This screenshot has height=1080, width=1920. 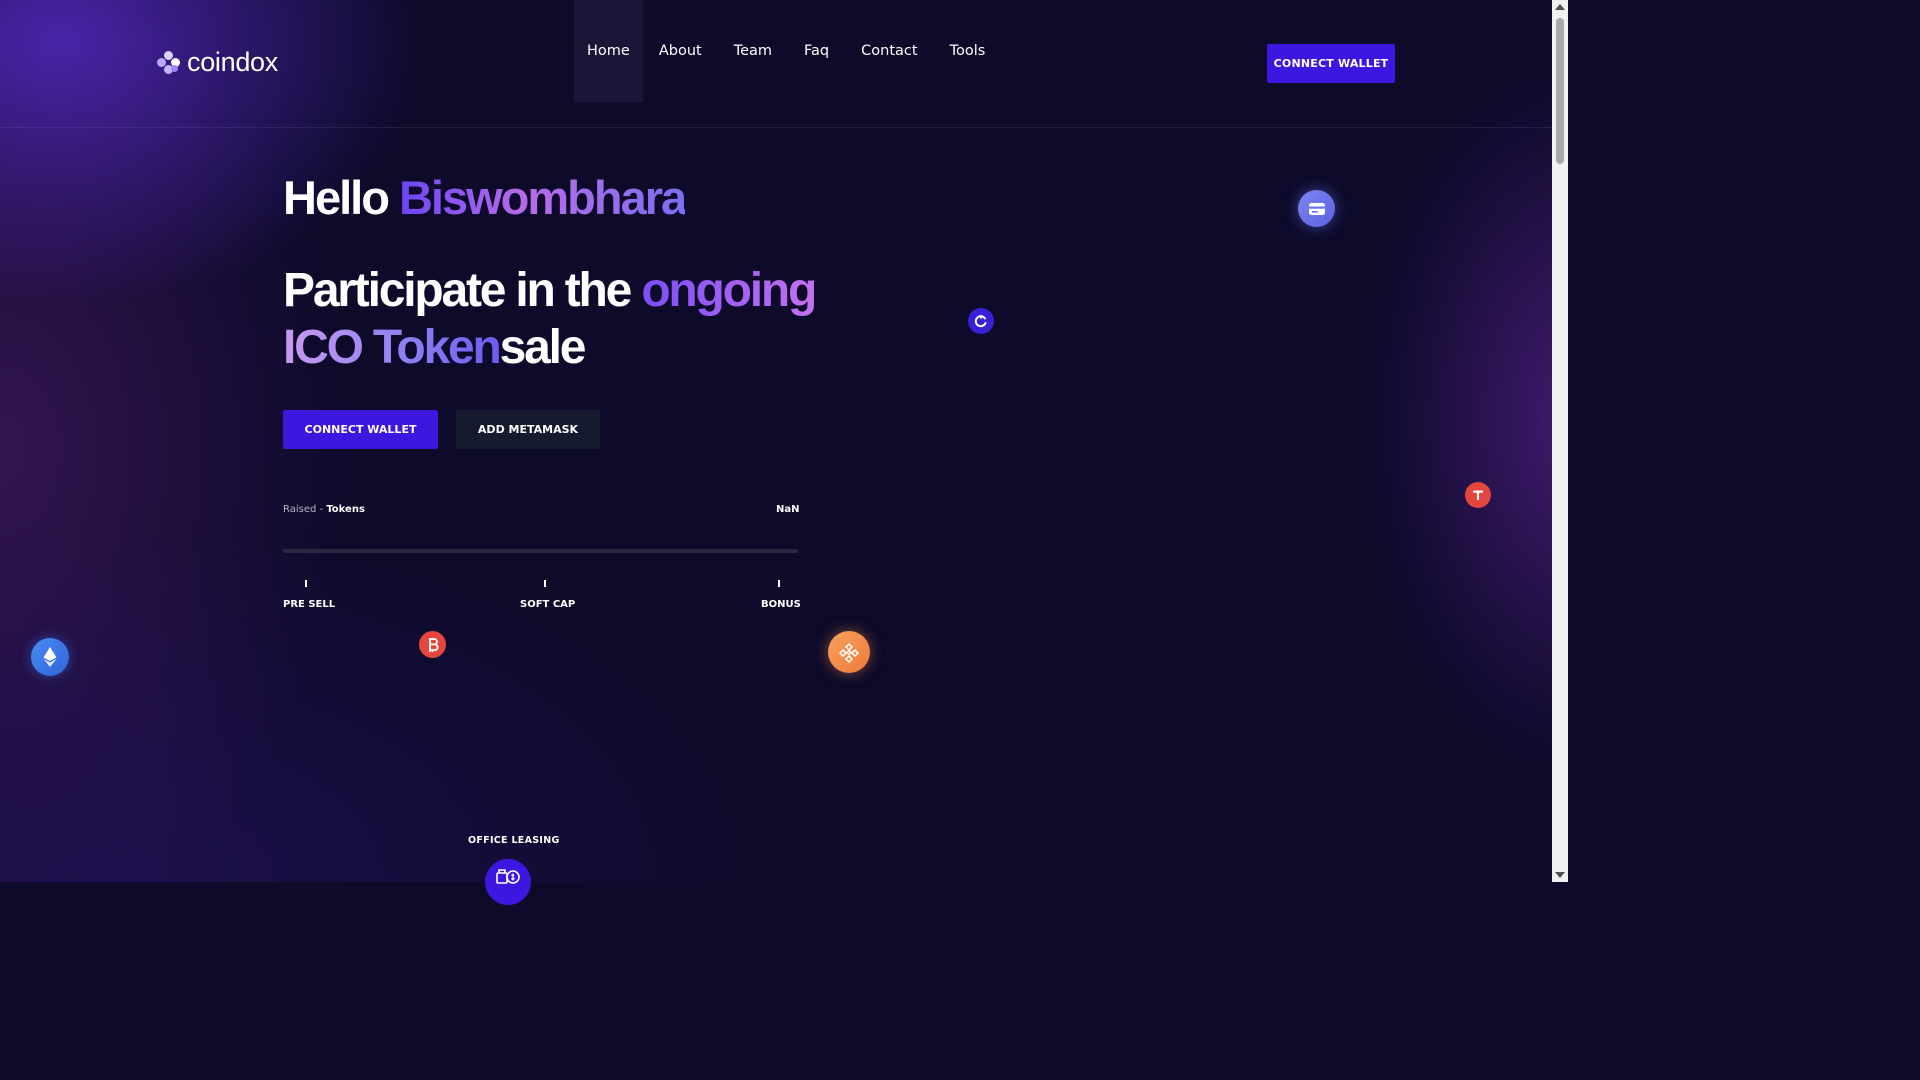 I want to click on logo: coindox, so click(x=217, y=62).